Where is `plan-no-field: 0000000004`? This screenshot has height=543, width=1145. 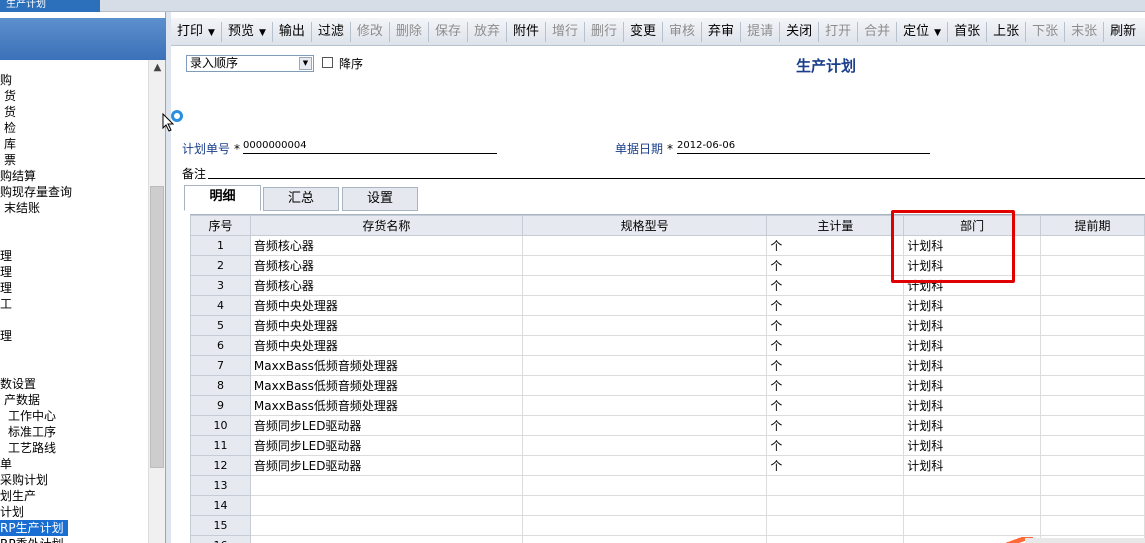
plan-no-field: 0000000004 is located at coordinates (370, 147).